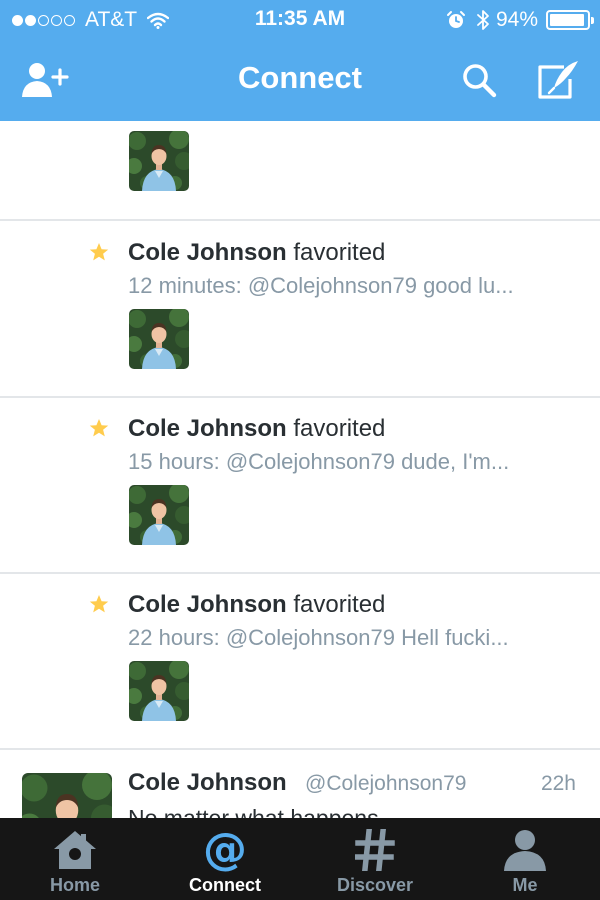 The image size is (600, 900). I want to click on at-icon: @, so click(225, 850).